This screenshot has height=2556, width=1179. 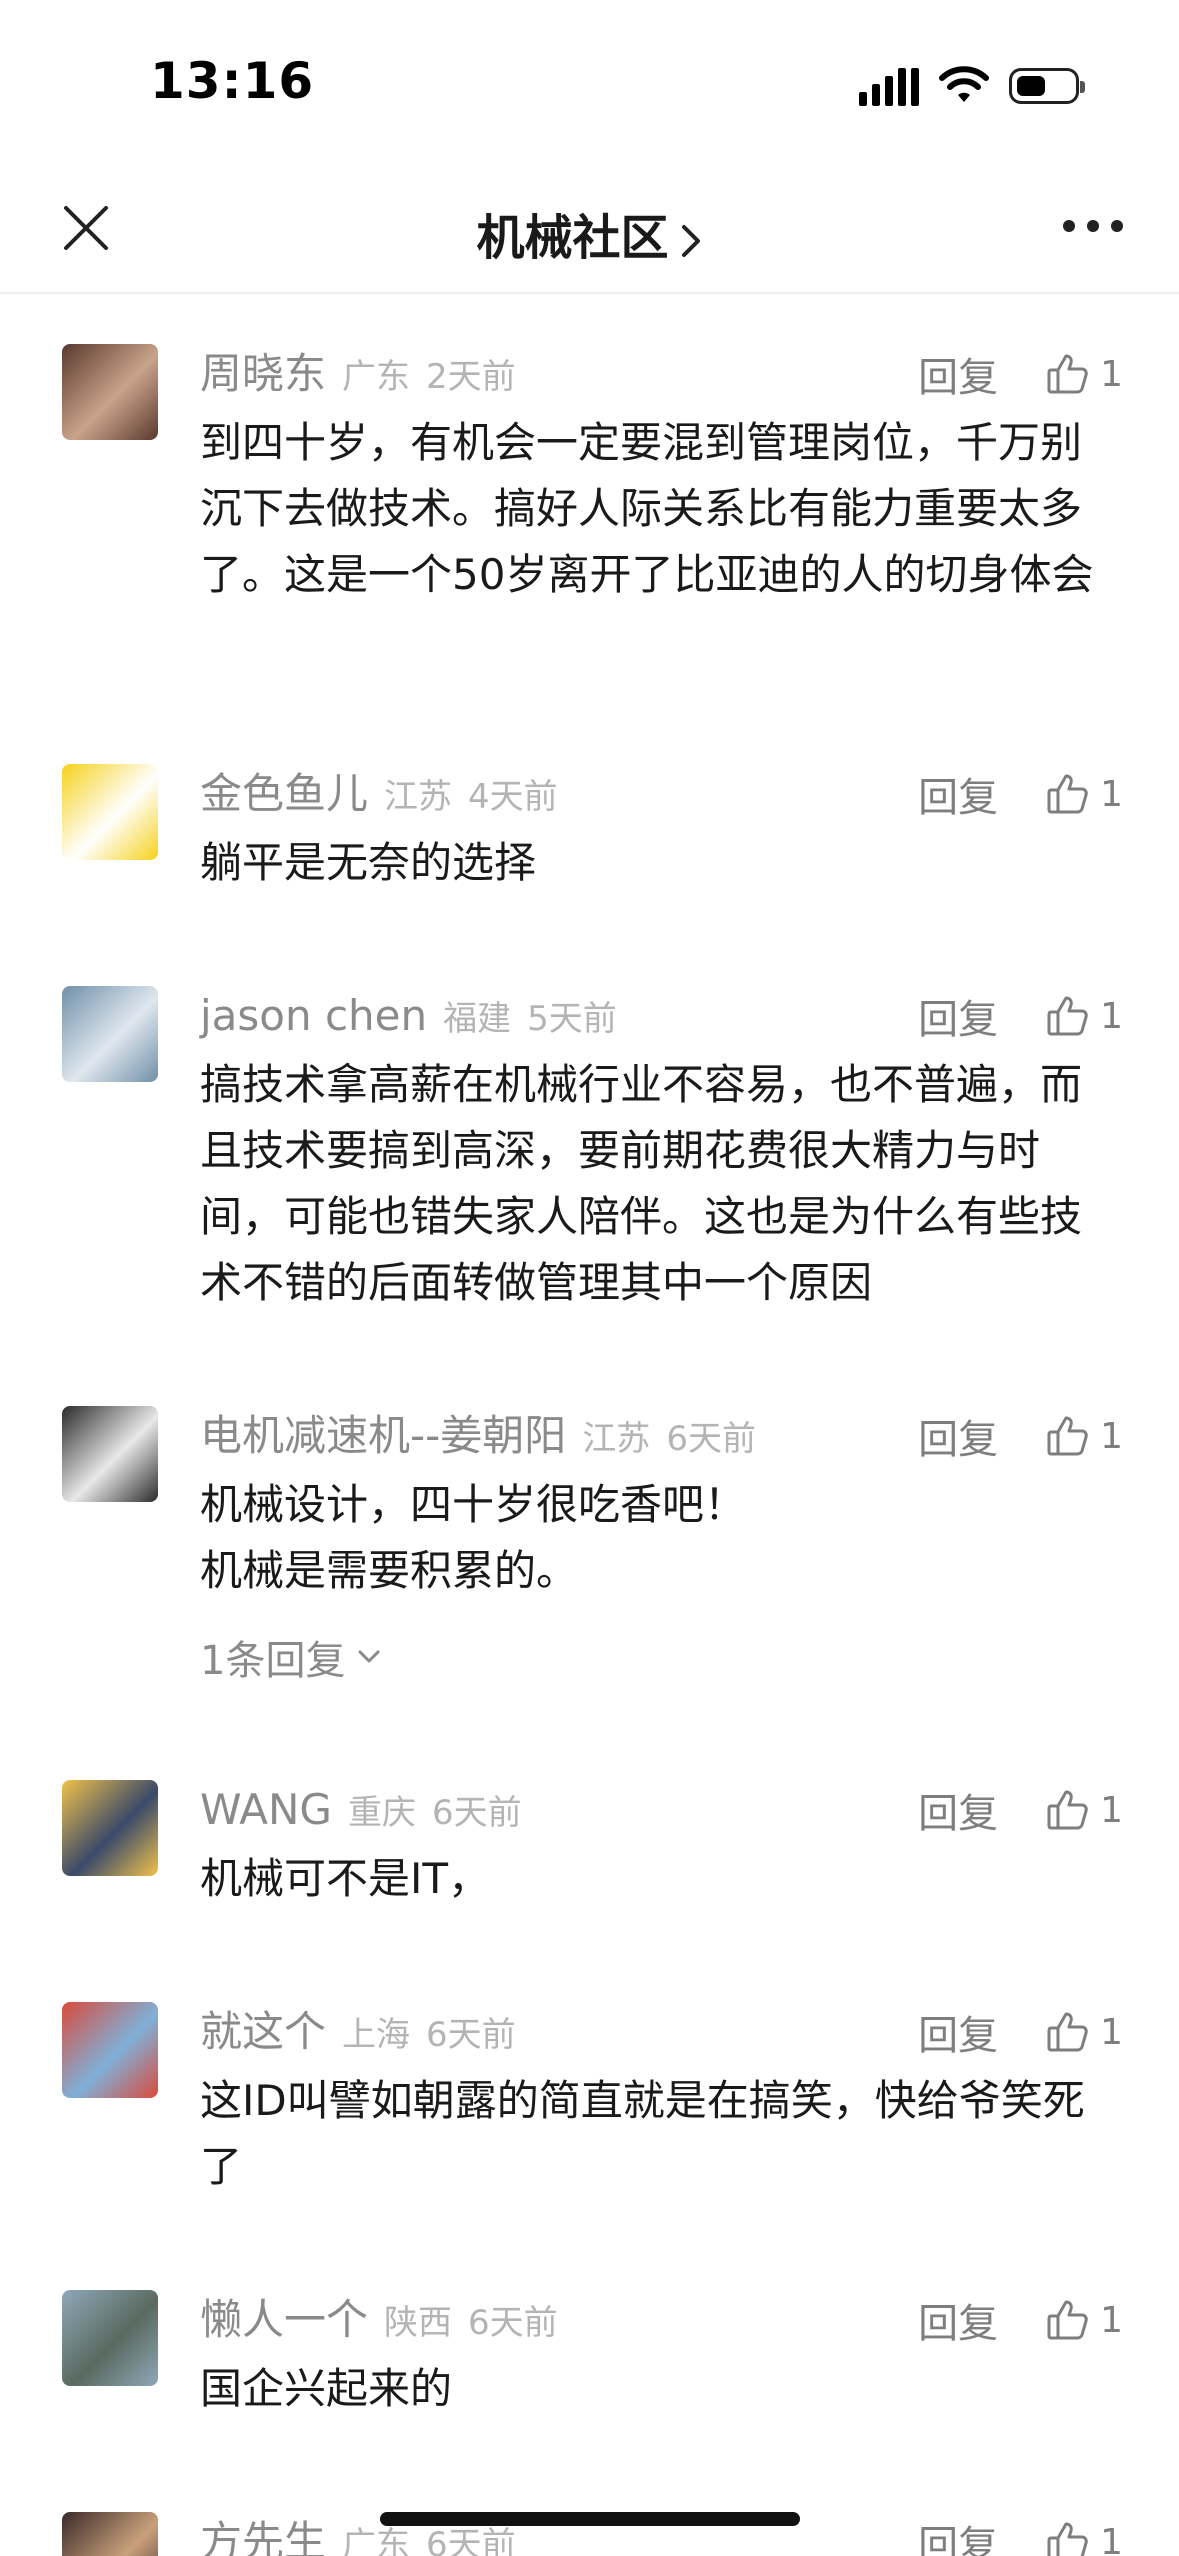 I want to click on username: 周晓东, so click(x=263, y=374).